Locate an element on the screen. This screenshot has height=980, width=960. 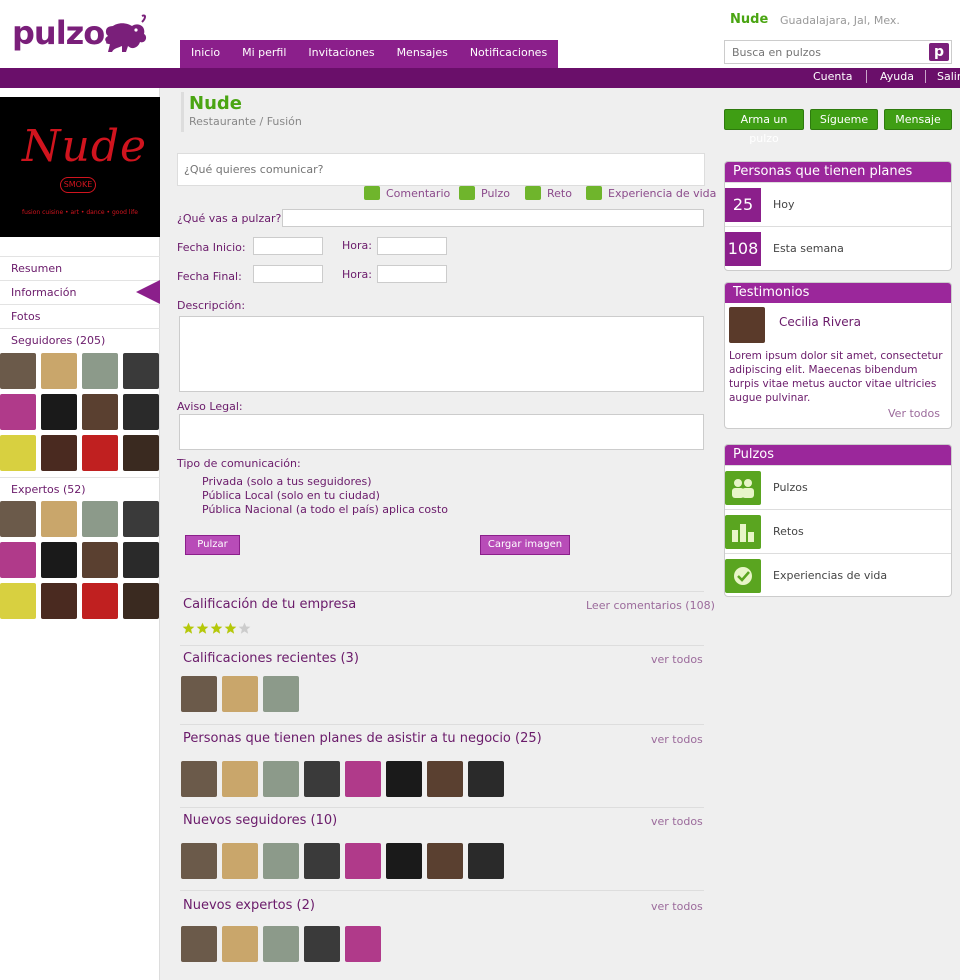
end-date-field is located at coordinates (288, 274).